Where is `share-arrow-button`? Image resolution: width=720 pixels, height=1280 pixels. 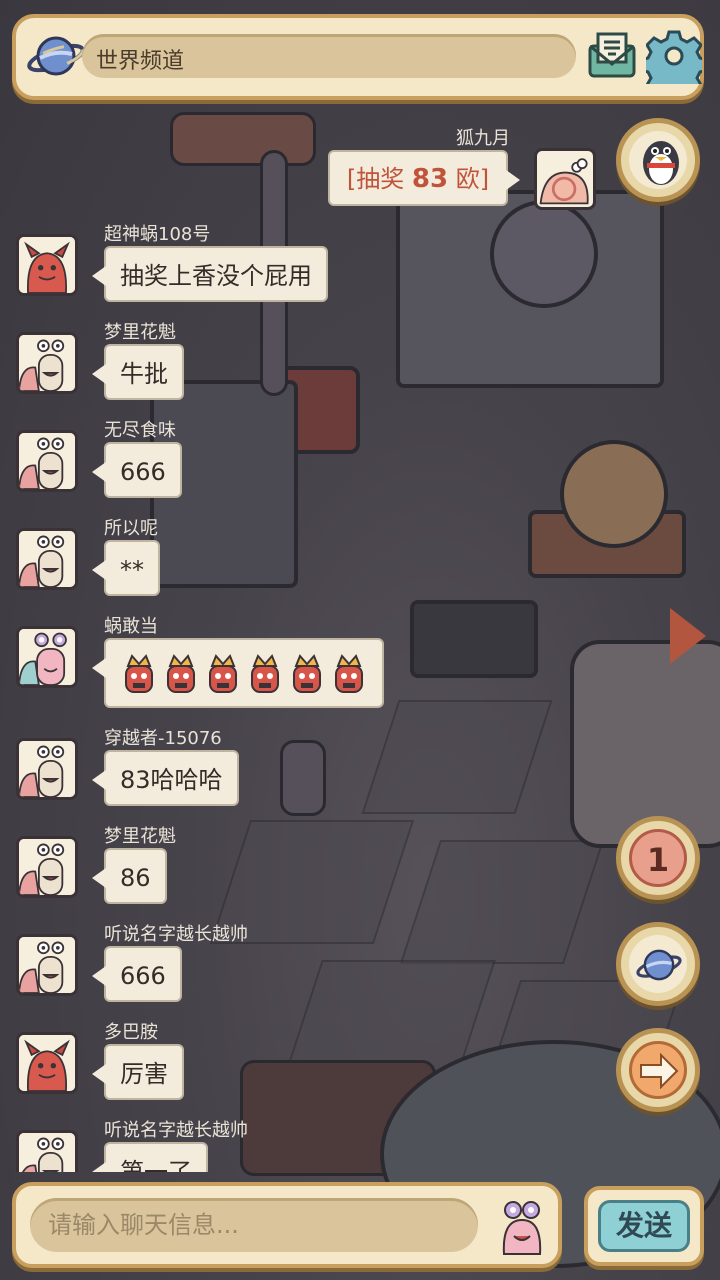
share-arrow-button is located at coordinates (658, 1070).